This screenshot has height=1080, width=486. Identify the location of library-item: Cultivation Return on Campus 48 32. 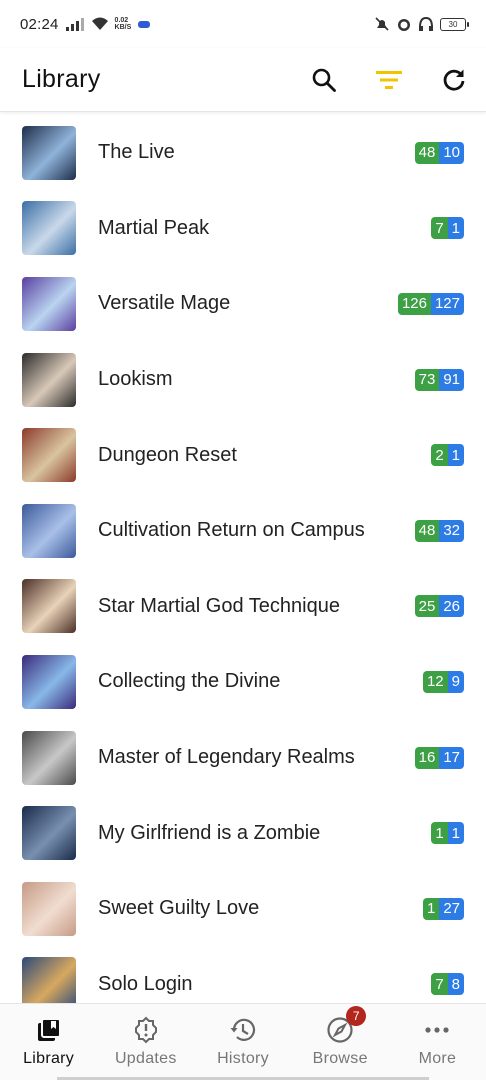
(243, 531).